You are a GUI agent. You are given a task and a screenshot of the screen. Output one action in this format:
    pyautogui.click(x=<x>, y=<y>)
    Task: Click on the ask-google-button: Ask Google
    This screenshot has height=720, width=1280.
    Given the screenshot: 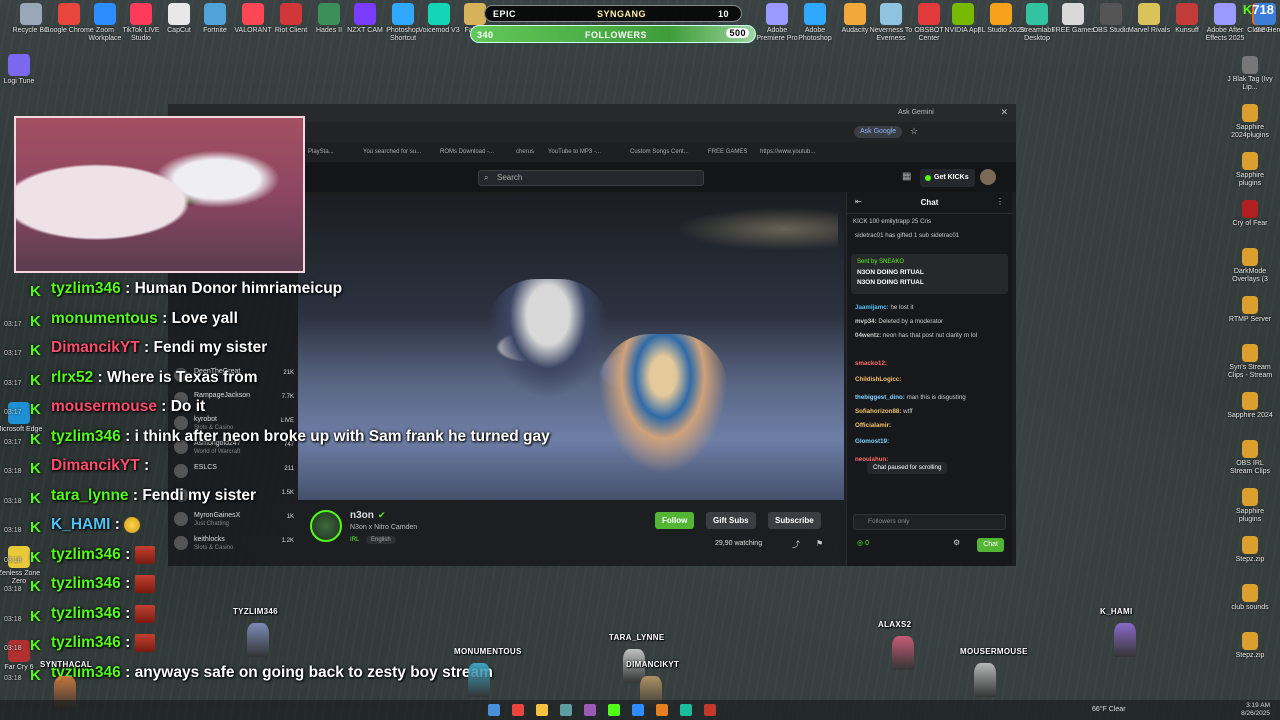 What is the action you would take?
    pyautogui.click(x=878, y=132)
    